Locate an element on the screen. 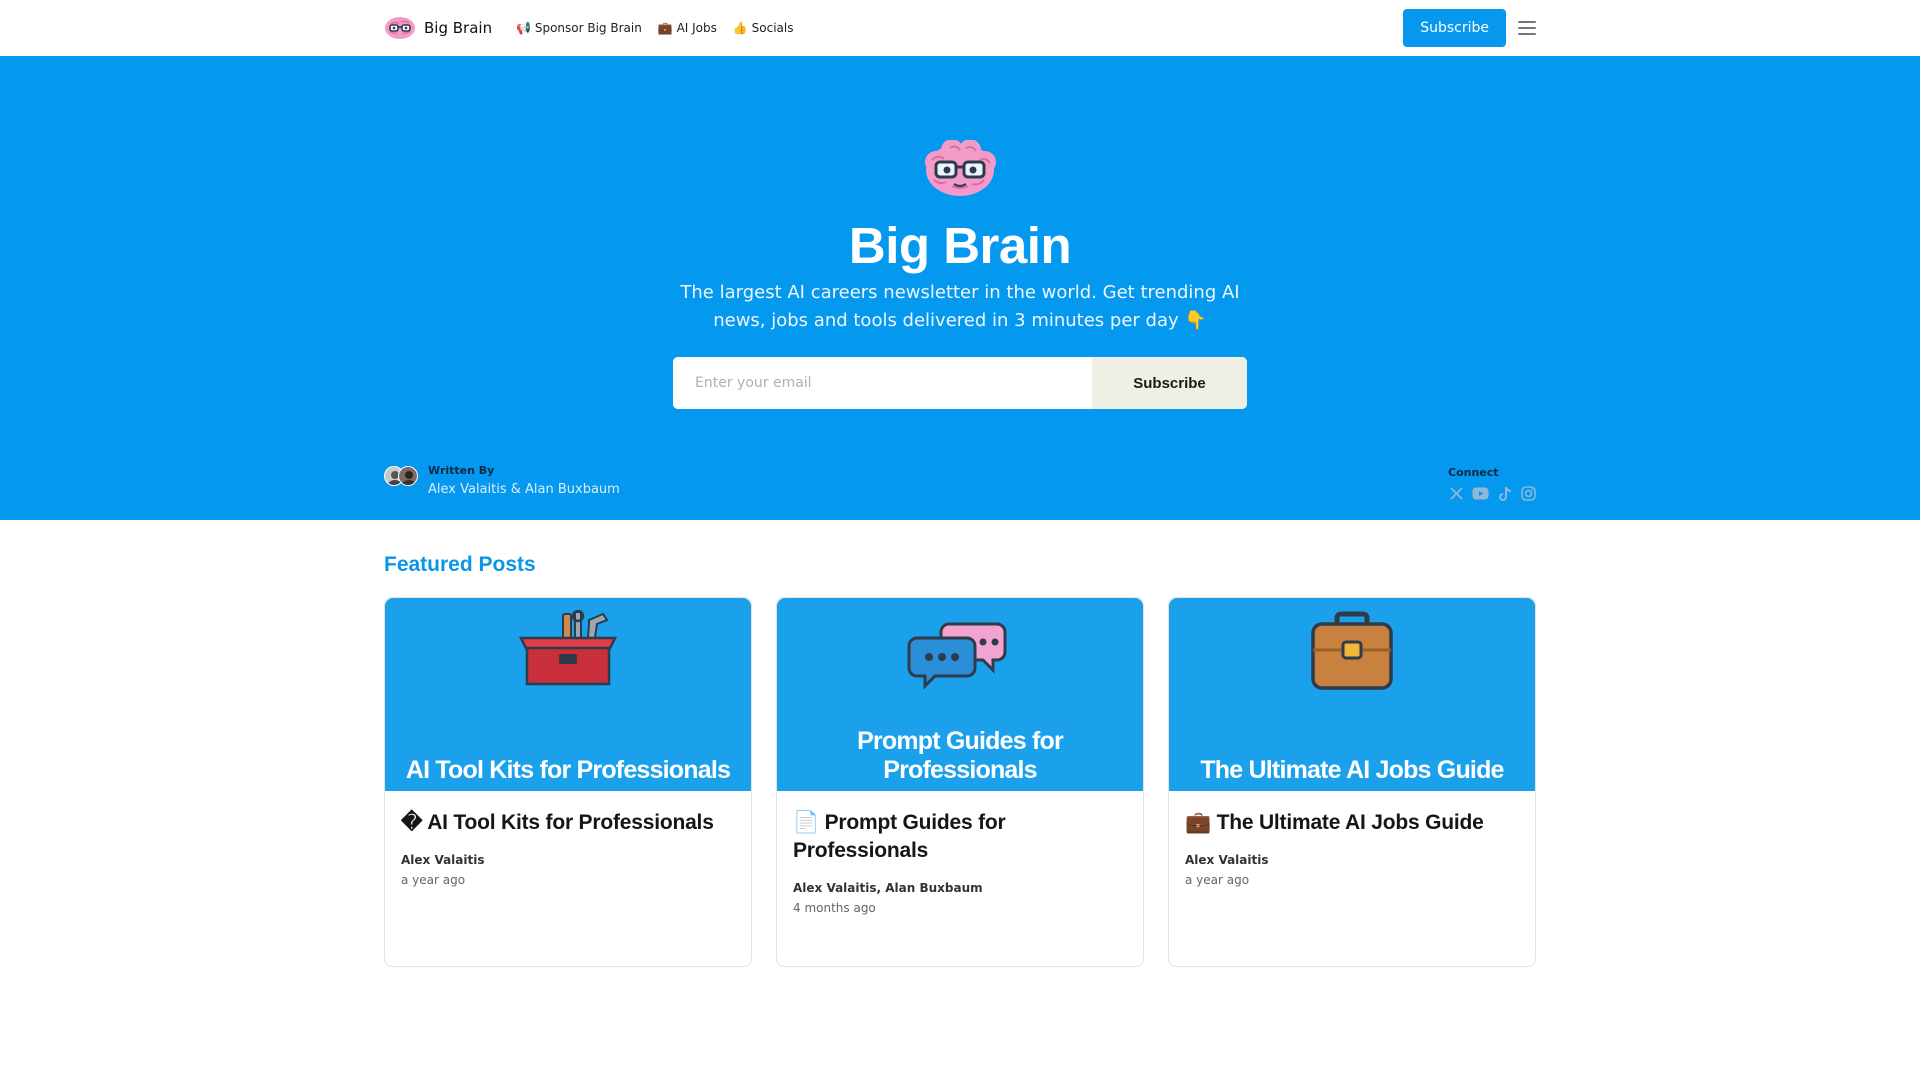 The image size is (1920, 1080). post-thumbnail: Prompt Guides for Professionals is located at coordinates (960, 694).